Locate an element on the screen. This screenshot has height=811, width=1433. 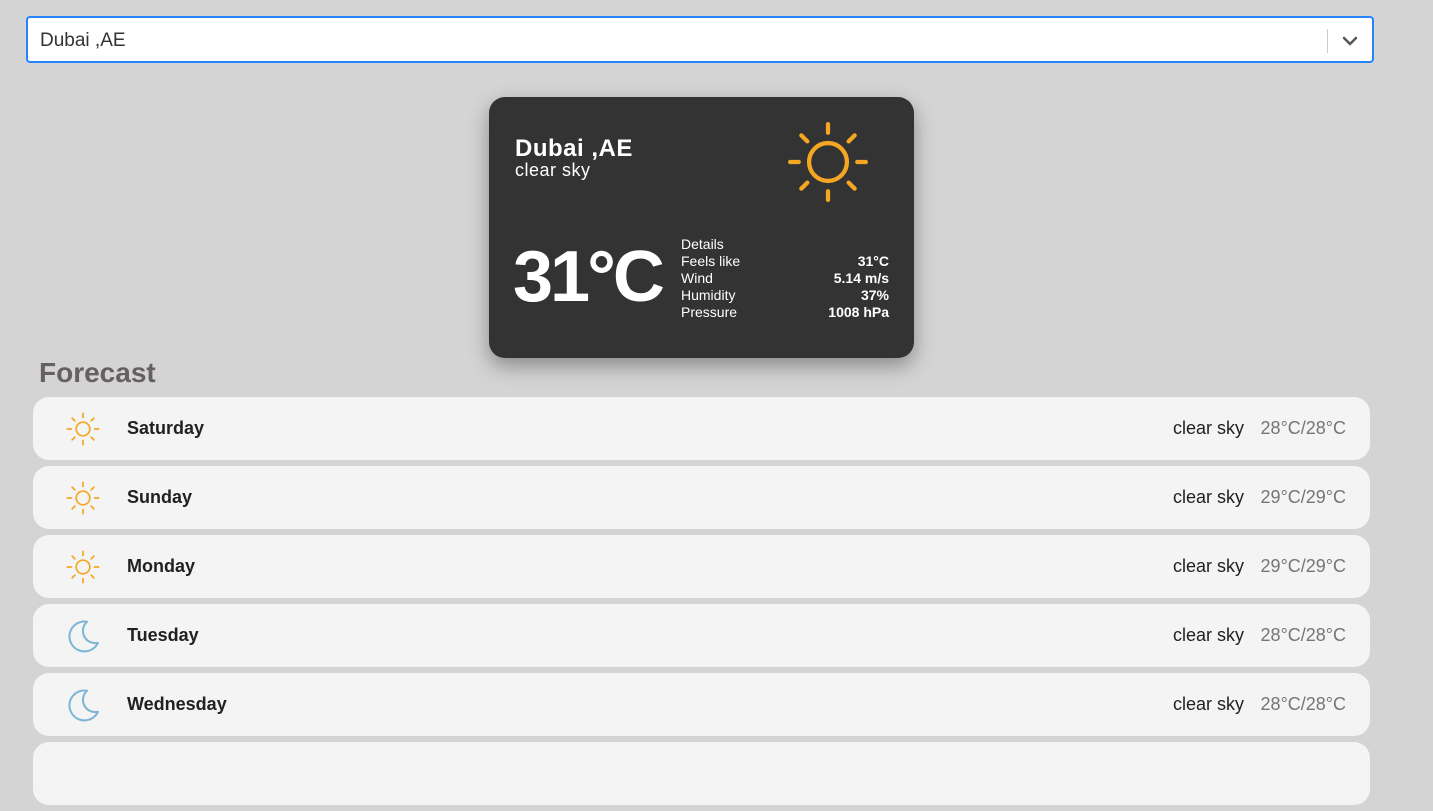
forecast-item-wednesday: Wednesday clear sky 28°C/28°C is located at coordinates (701, 704).